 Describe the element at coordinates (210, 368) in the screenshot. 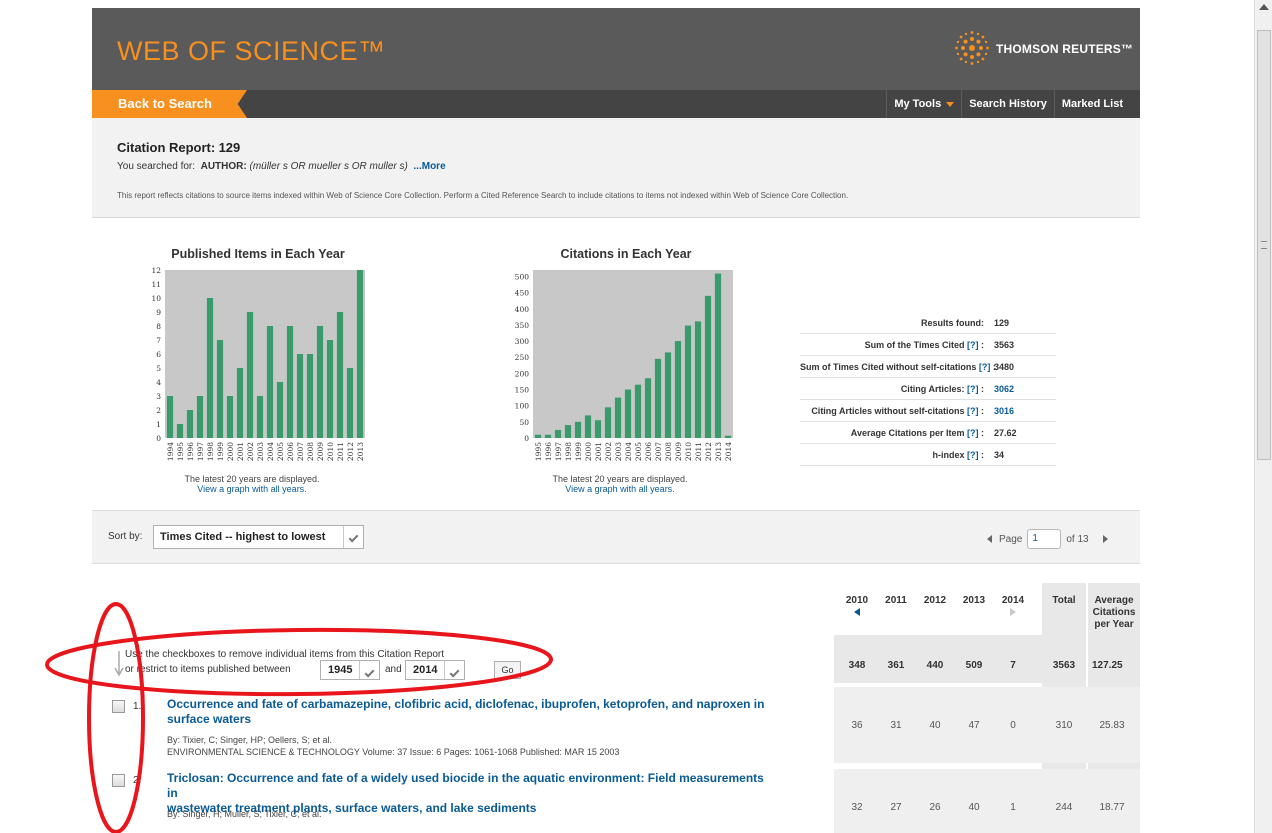

I see `chart1-bar-1998` at that location.